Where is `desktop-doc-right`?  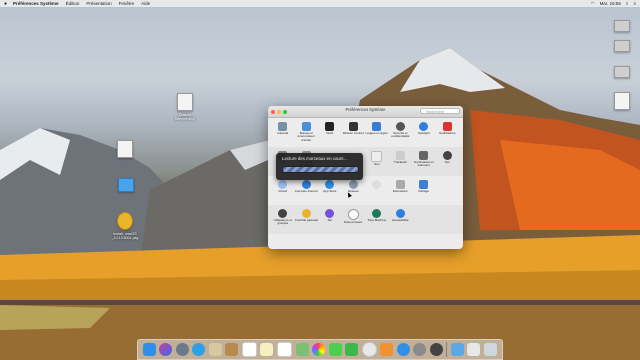
desktop-doc-right is located at coordinates (621, 101).